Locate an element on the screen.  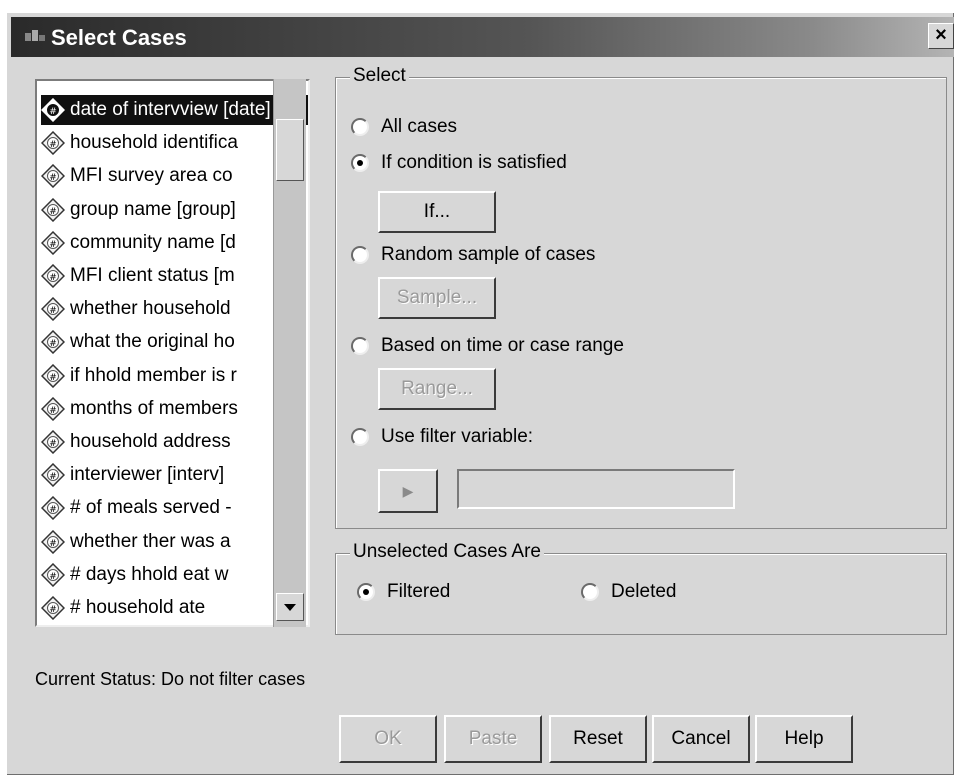
variable-list-item: # if hhold member is r is located at coordinates (174, 376).